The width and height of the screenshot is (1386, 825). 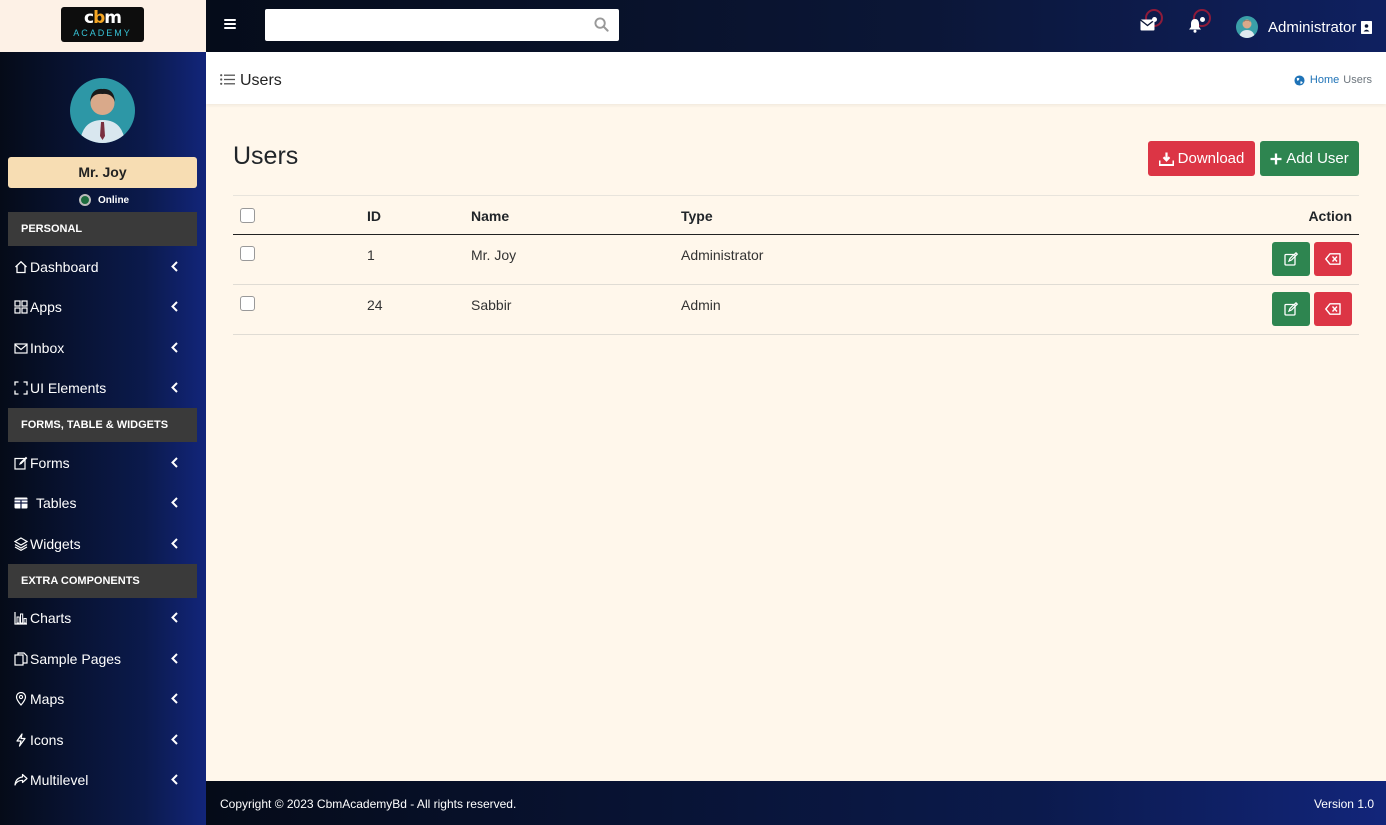 I want to click on user-name: Administrator, so click(x=1312, y=27).